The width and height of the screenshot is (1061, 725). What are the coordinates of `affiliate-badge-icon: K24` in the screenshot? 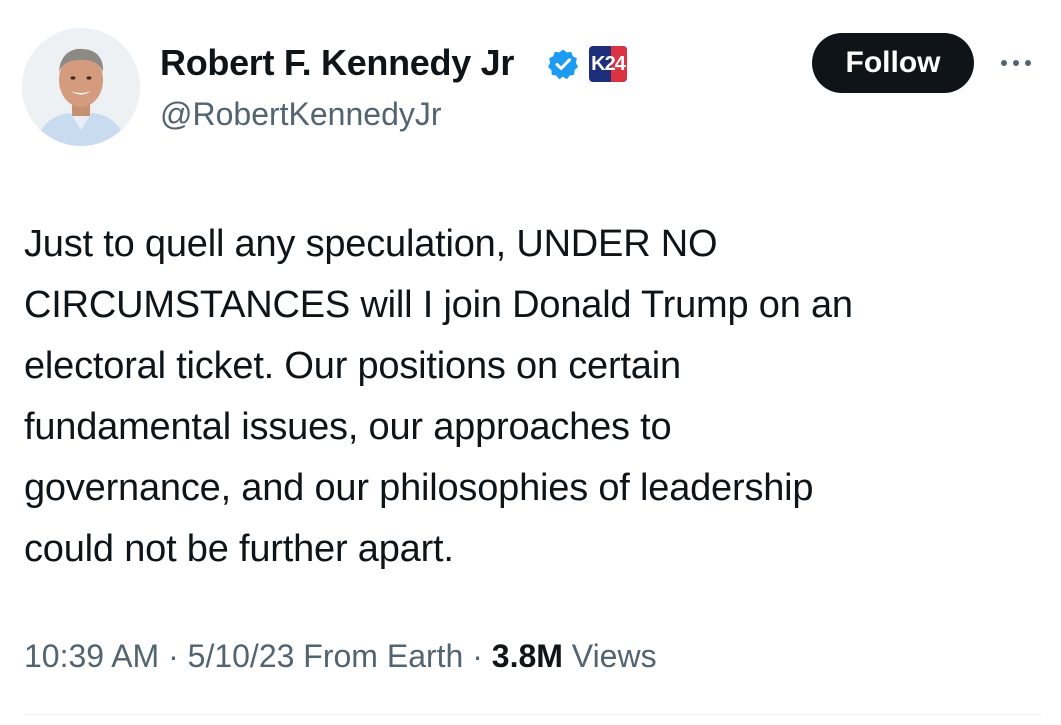 It's located at (608, 64).